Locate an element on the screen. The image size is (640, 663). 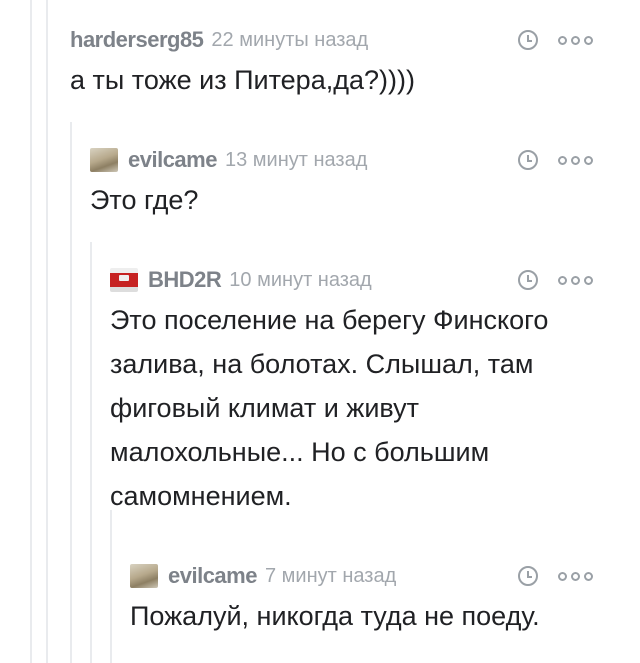
comment-username: BHD2R is located at coordinates (185, 280).